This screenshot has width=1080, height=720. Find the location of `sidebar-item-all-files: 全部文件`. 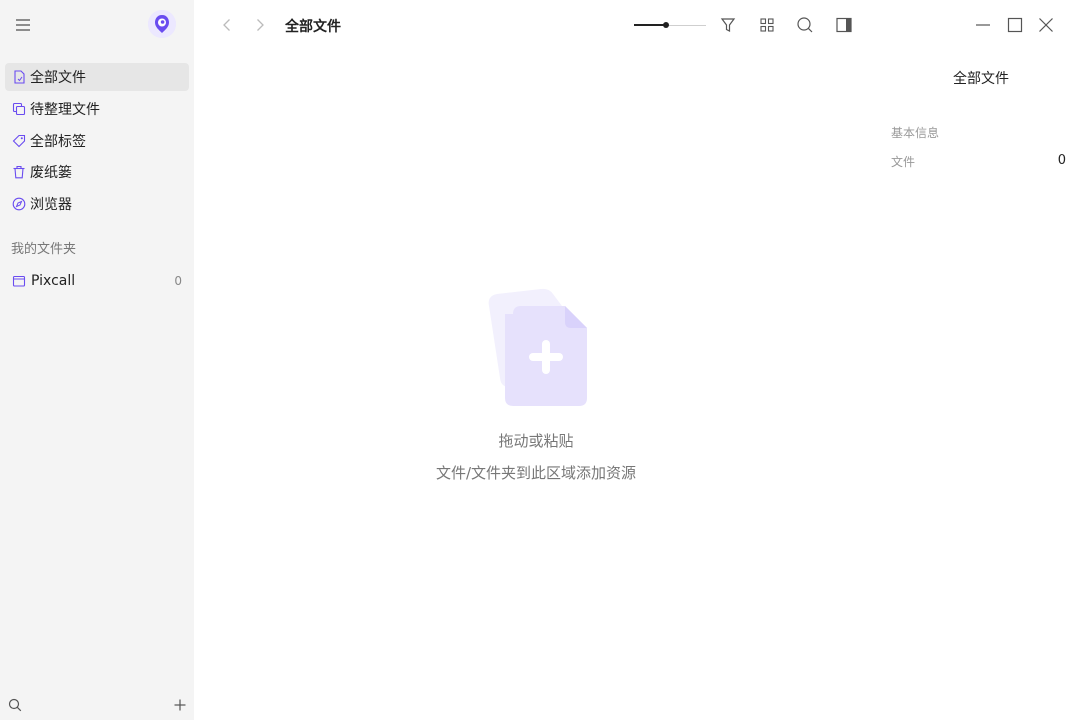

sidebar-item-all-files: 全部文件 is located at coordinates (97, 77).